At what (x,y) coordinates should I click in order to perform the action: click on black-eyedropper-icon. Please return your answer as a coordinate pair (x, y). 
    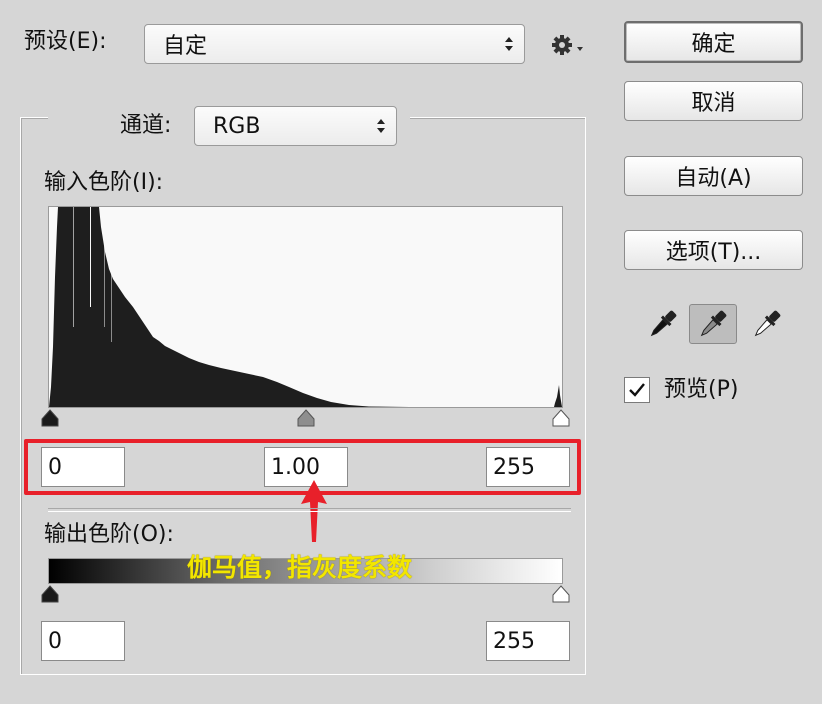
    Looking at the image, I should click on (663, 324).